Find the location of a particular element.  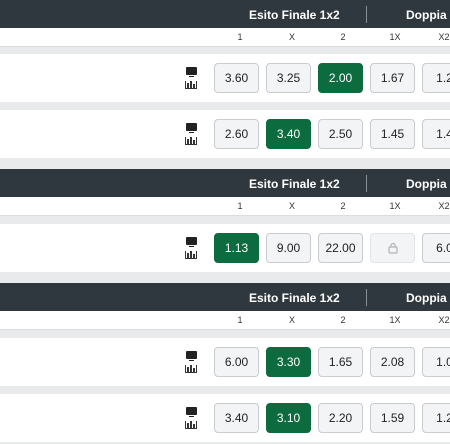

odds-button: 1.65 is located at coordinates (340, 362).